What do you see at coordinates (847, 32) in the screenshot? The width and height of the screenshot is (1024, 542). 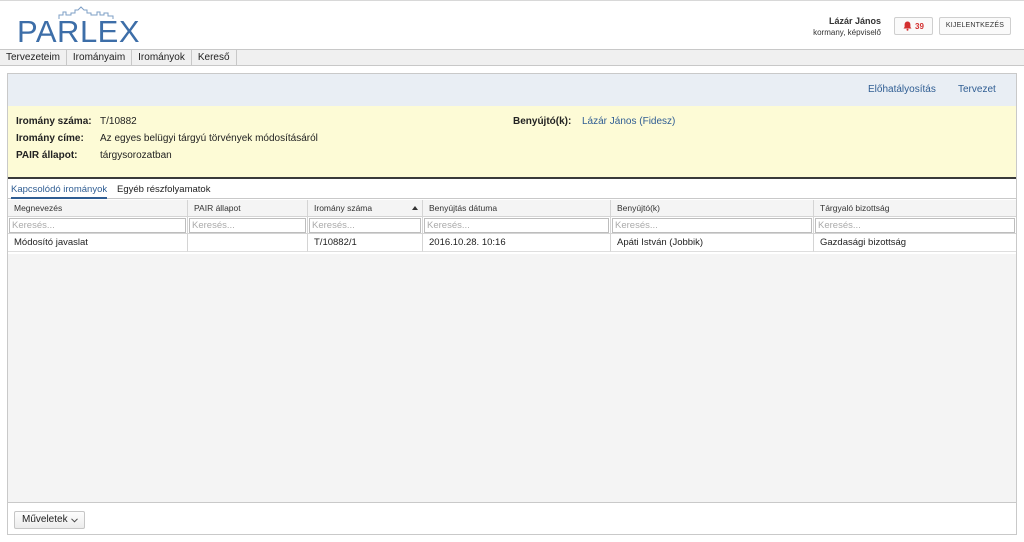 I see `user-role: kormany, képviselő` at bounding box center [847, 32].